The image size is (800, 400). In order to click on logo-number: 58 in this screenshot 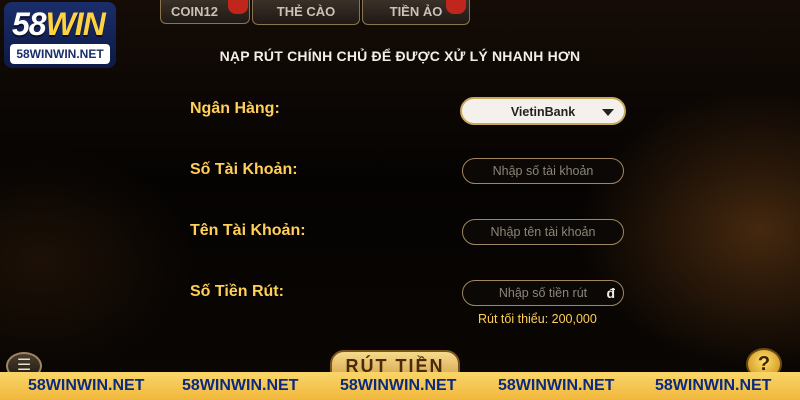, I will do `click(29, 24)`.